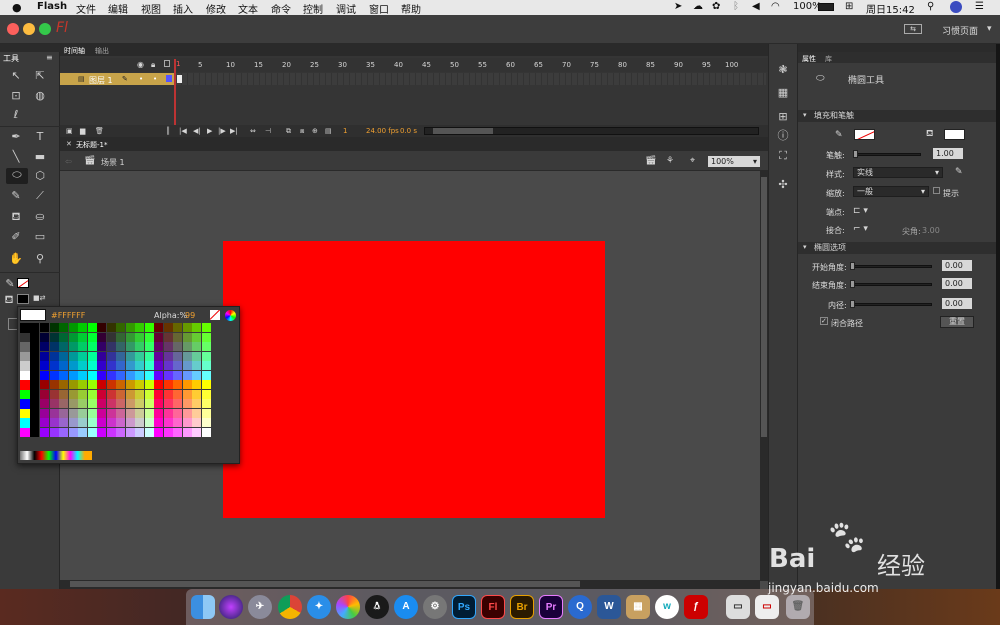  What do you see at coordinates (738, 607) in the screenshot?
I see `preview-icon: ▭` at bounding box center [738, 607].